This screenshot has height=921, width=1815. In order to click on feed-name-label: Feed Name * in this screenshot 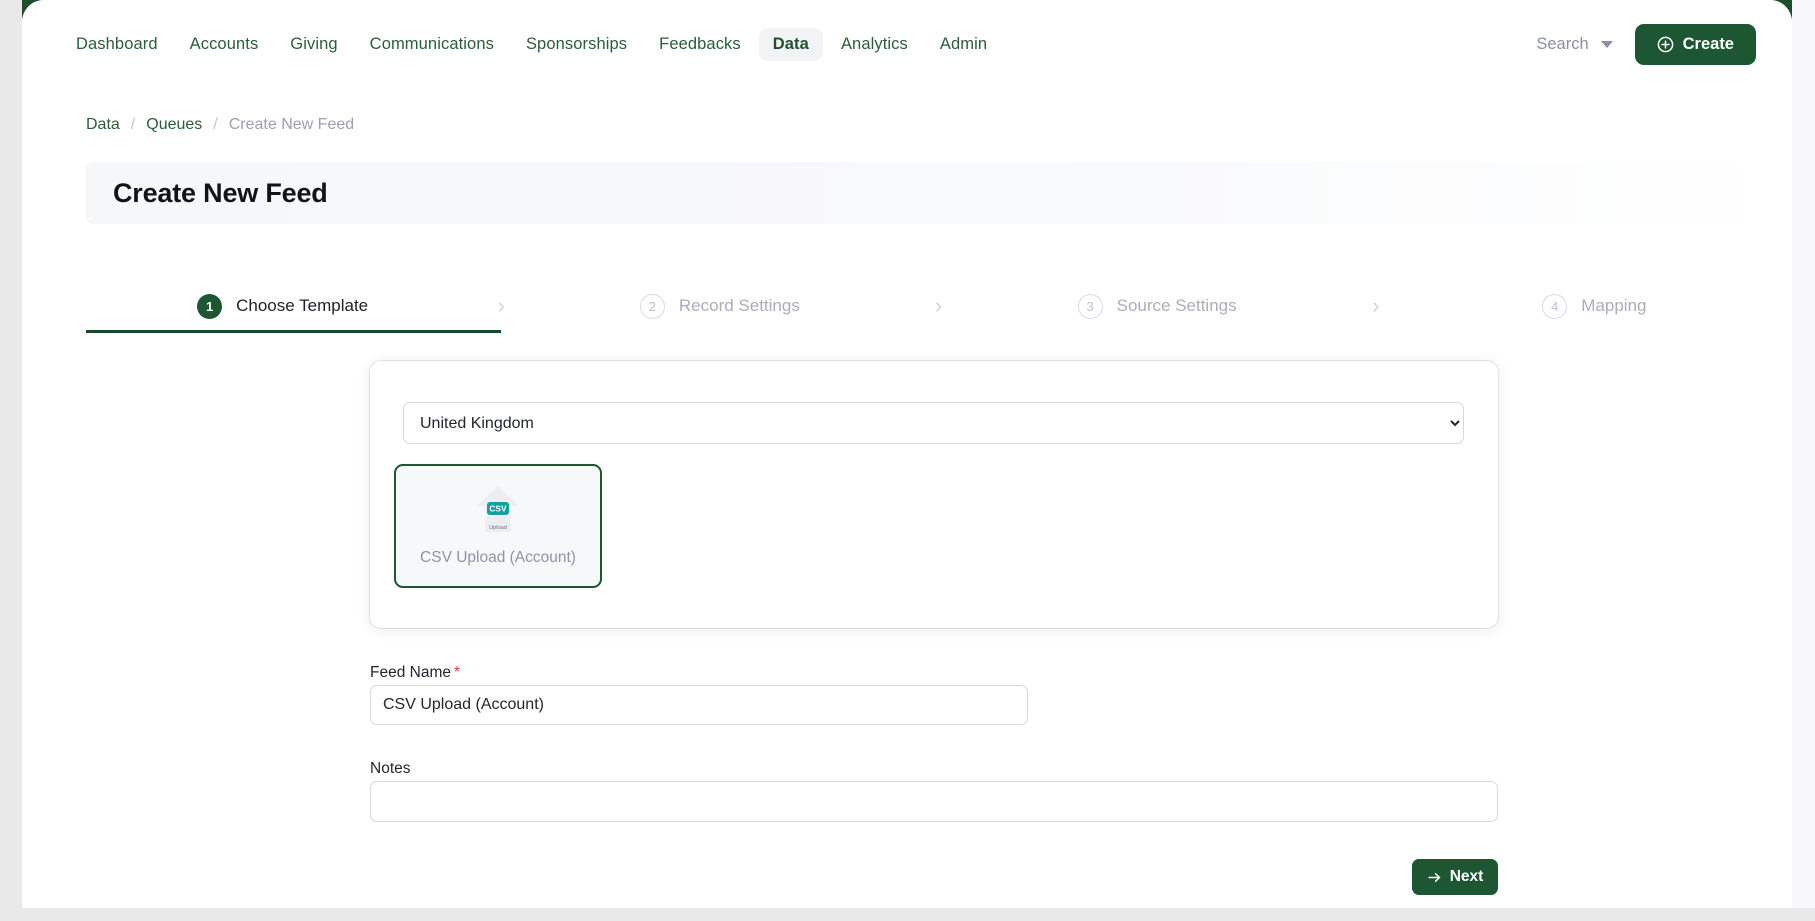, I will do `click(415, 673)`.